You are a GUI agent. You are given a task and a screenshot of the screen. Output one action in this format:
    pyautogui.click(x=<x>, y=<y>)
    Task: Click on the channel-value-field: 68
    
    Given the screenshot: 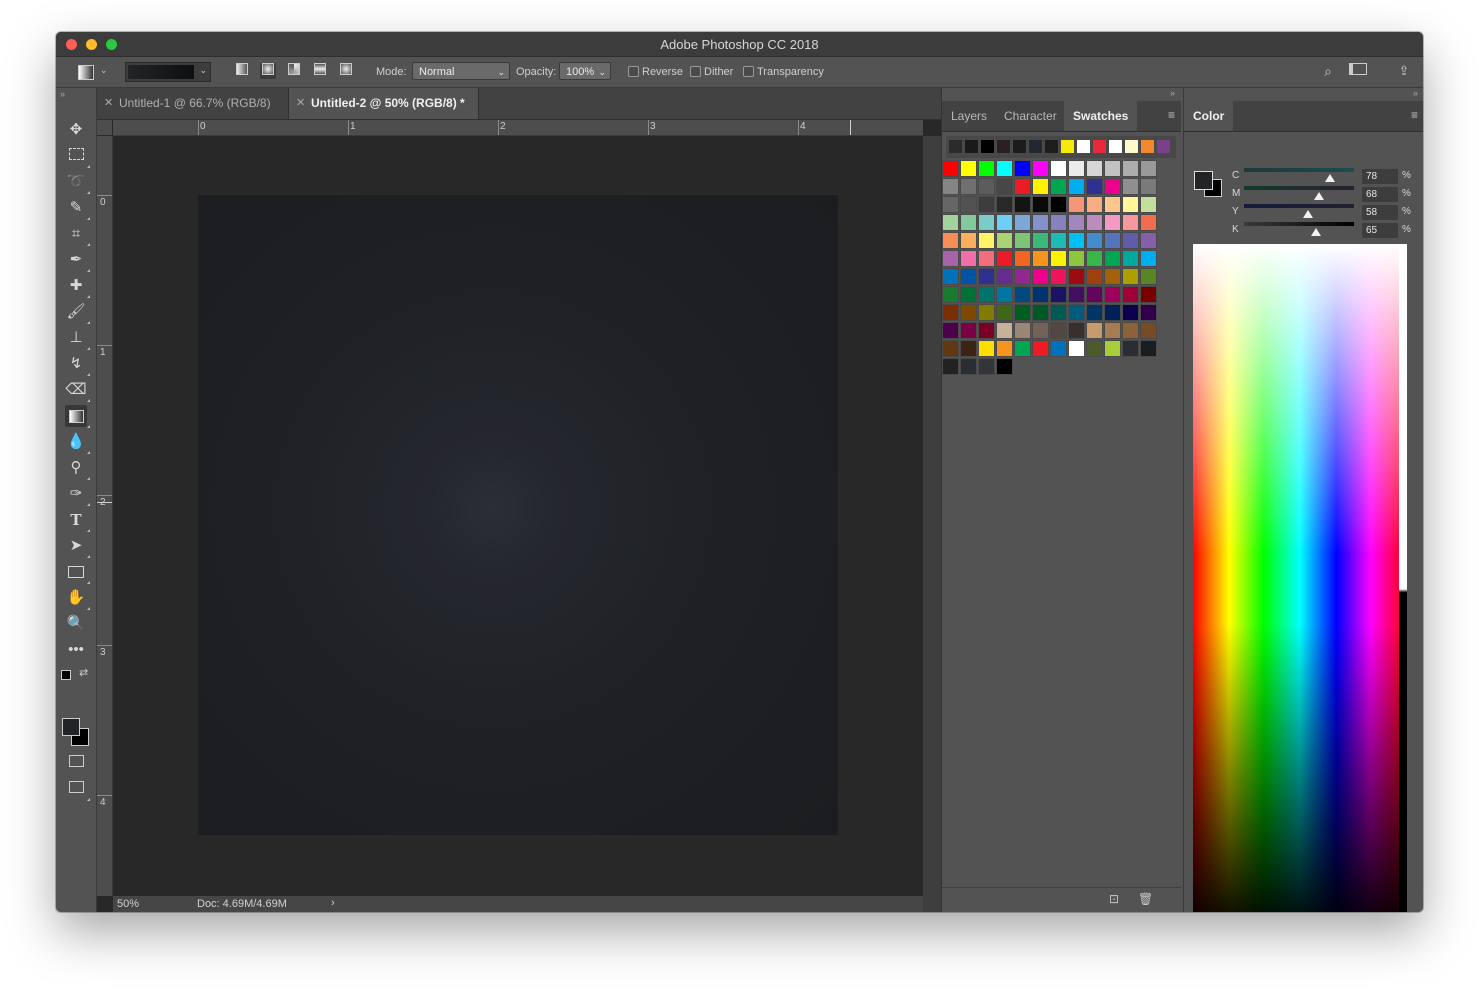 What is the action you would take?
    pyautogui.click(x=1380, y=194)
    